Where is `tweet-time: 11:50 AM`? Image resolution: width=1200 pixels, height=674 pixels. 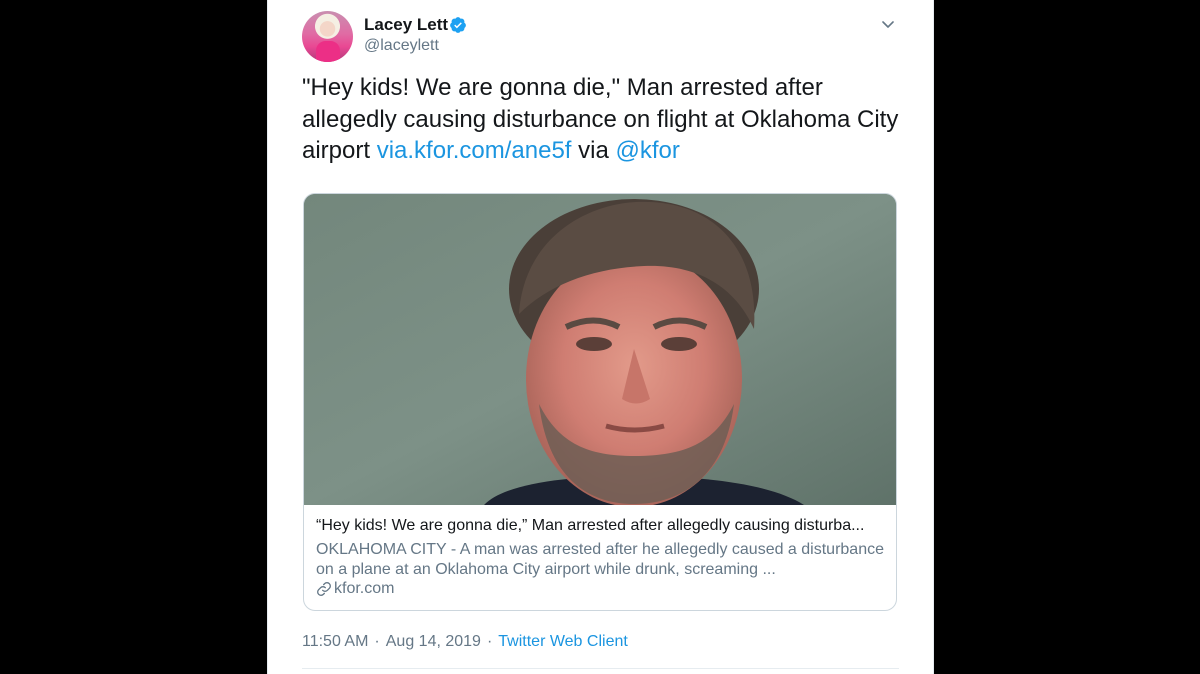
tweet-time: 11:50 AM is located at coordinates (335, 642).